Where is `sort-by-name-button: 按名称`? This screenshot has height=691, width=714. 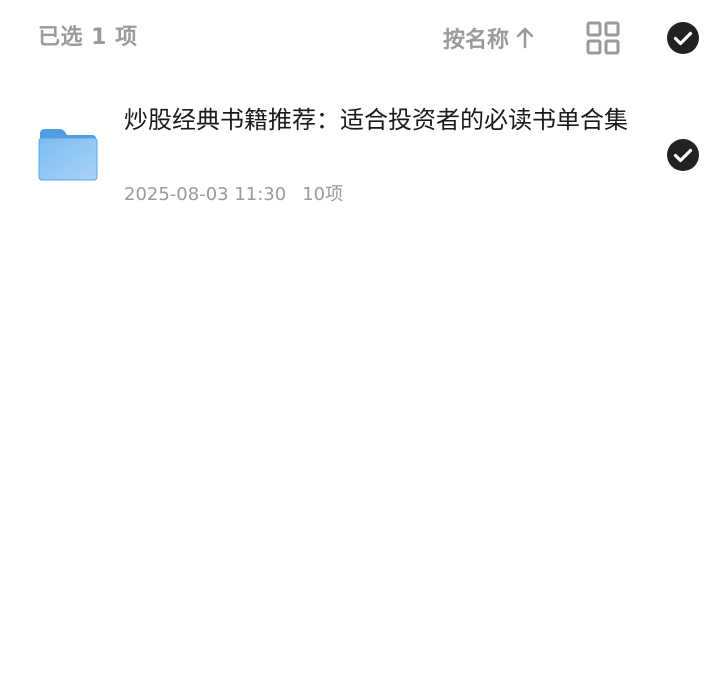 sort-by-name-button: 按名称 is located at coordinates (489, 38).